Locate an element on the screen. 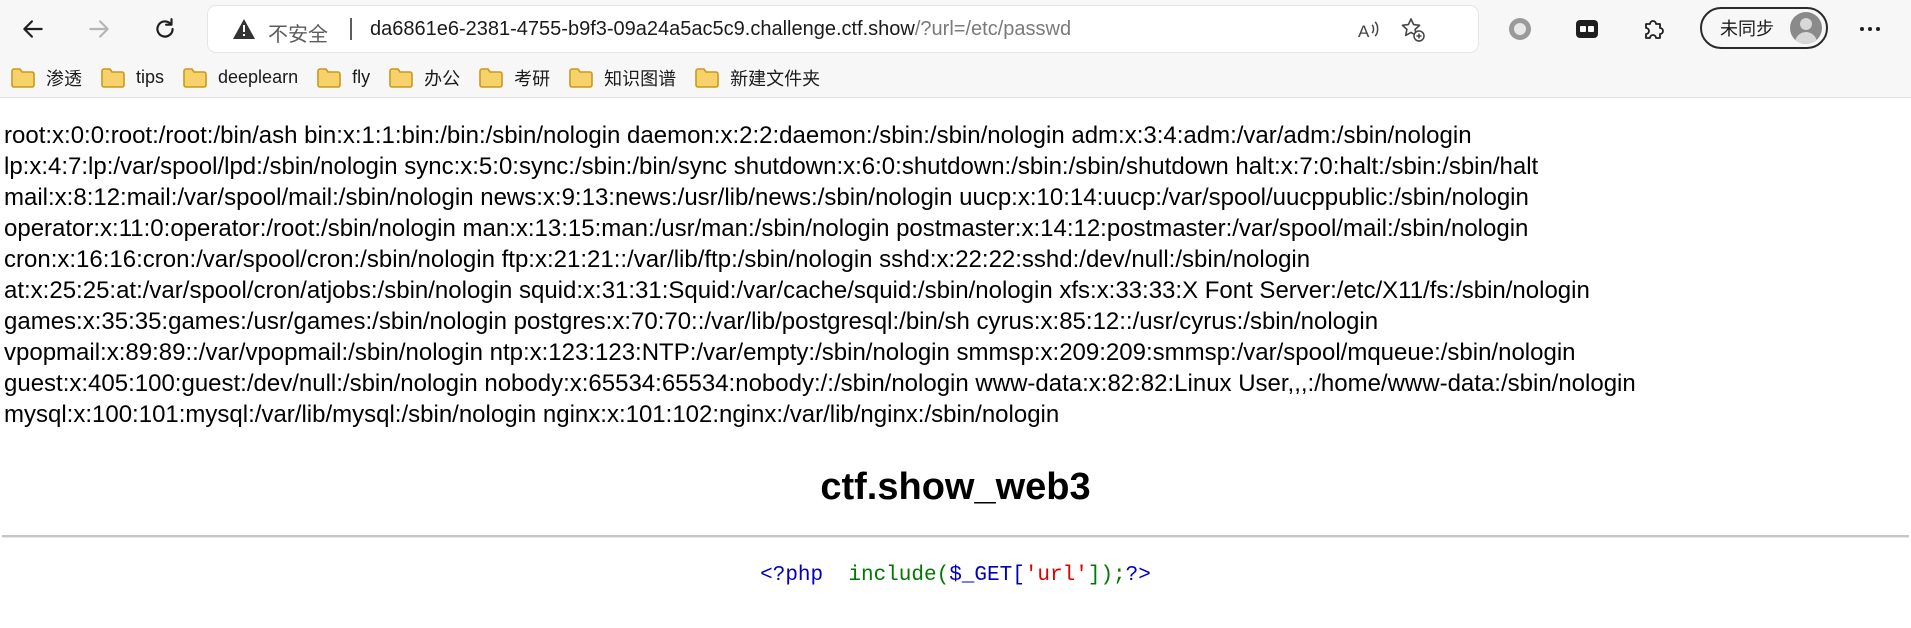 Image resolution: width=1911 pixels, height=628 pixels. warning-icon is located at coordinates (244, 29).